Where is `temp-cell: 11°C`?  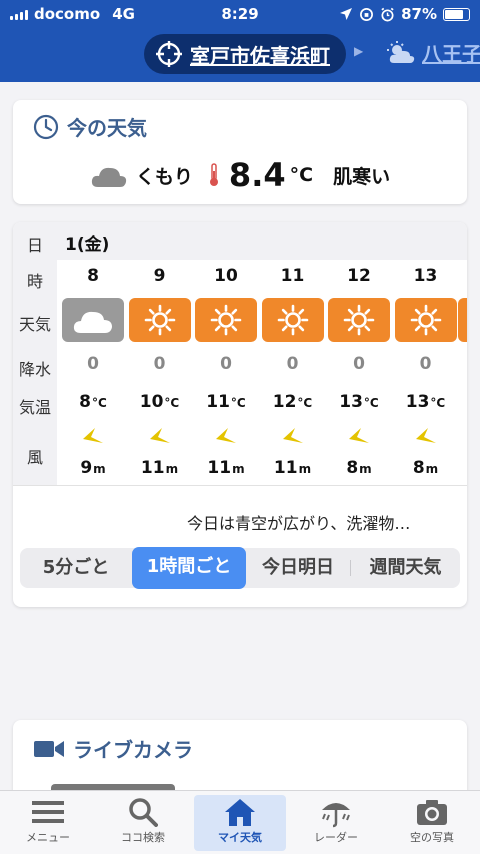
temp-cell: 11°C is located at coordinates (226, 402).